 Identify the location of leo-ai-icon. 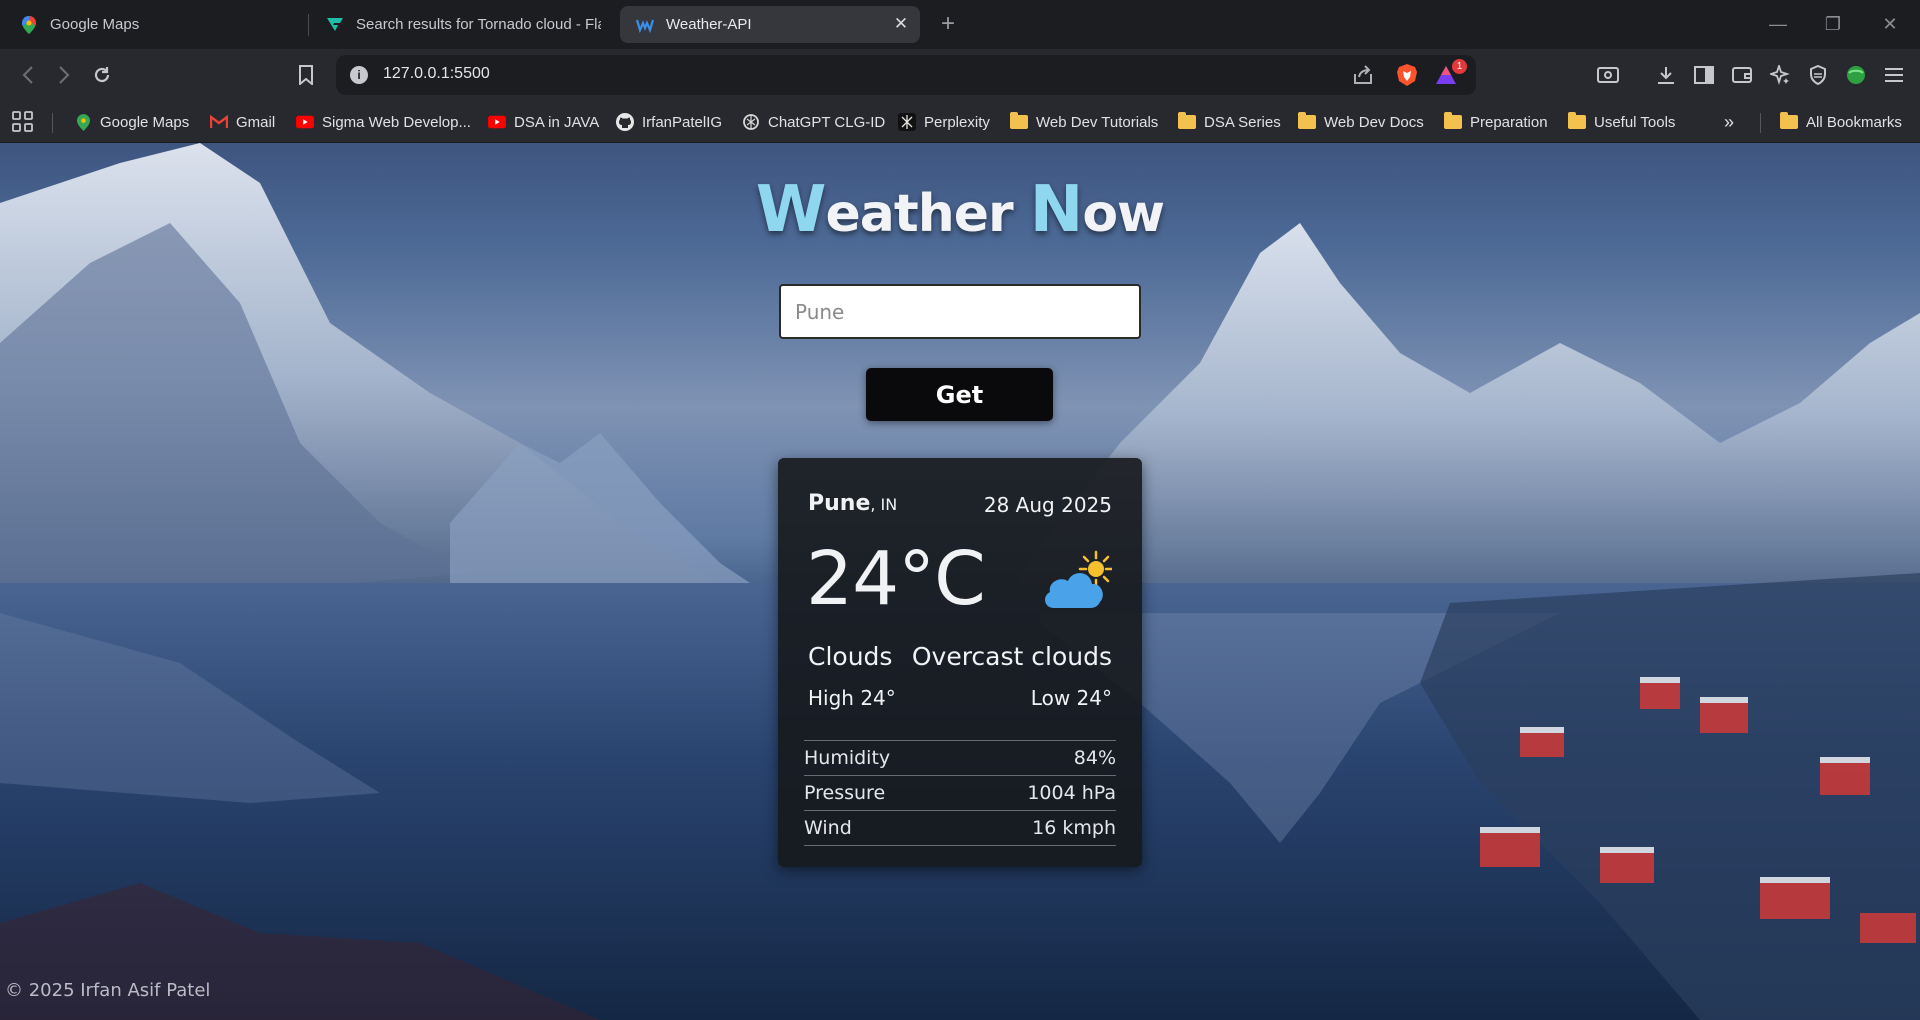
(1780, 75).